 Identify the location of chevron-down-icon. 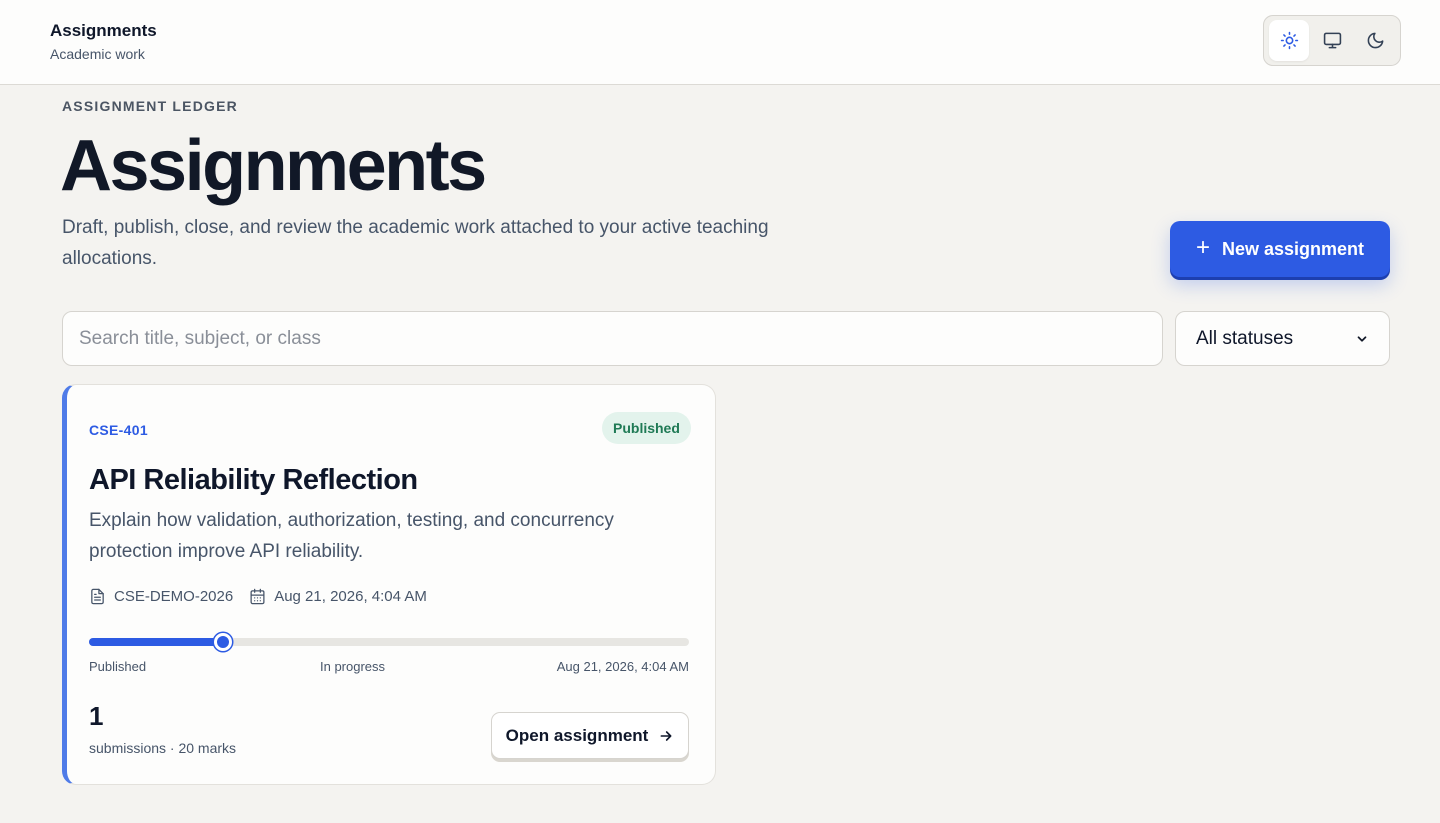
(1362, 338).